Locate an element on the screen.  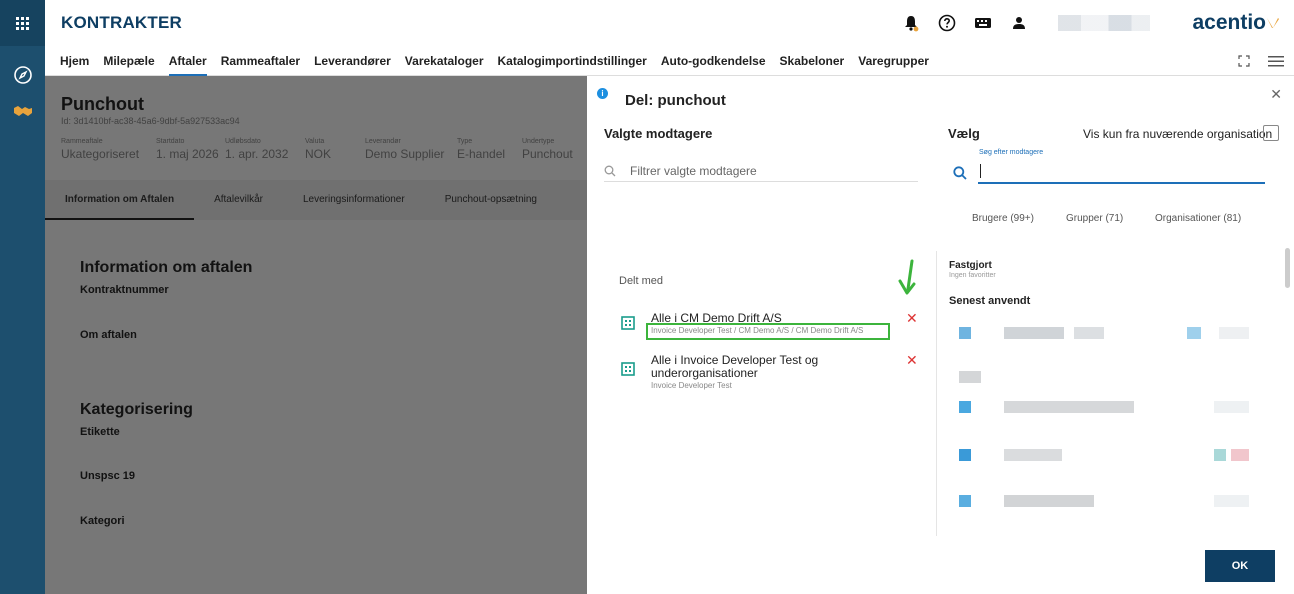
handshake-button is located at coordinates (22, 111).